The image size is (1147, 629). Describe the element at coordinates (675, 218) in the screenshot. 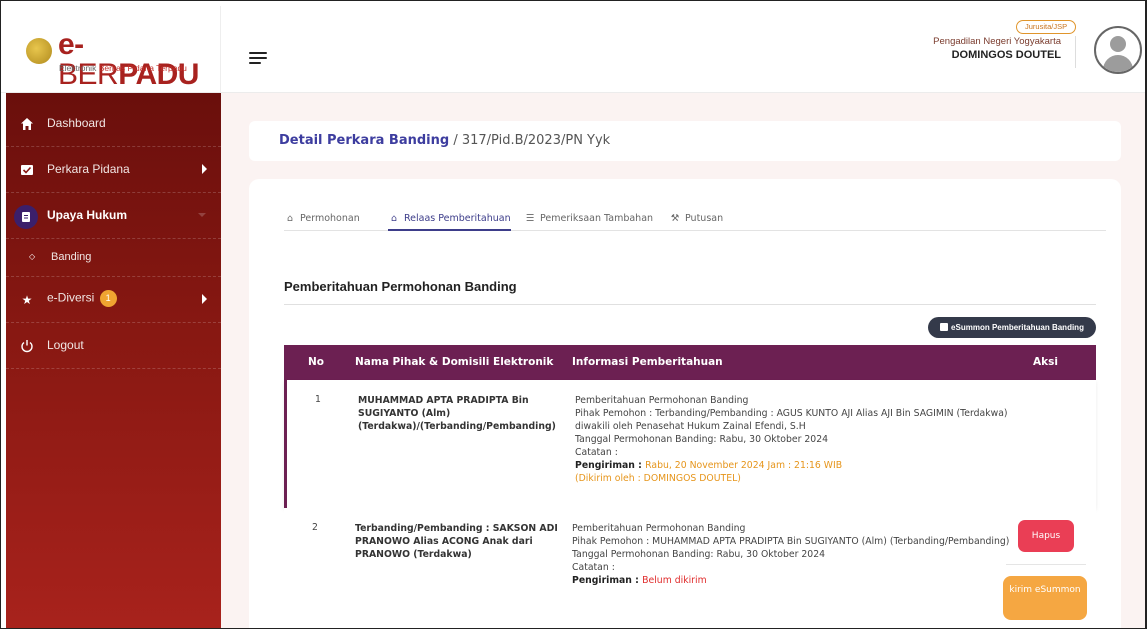

I see `gavel-icon: ⚒` at that location.